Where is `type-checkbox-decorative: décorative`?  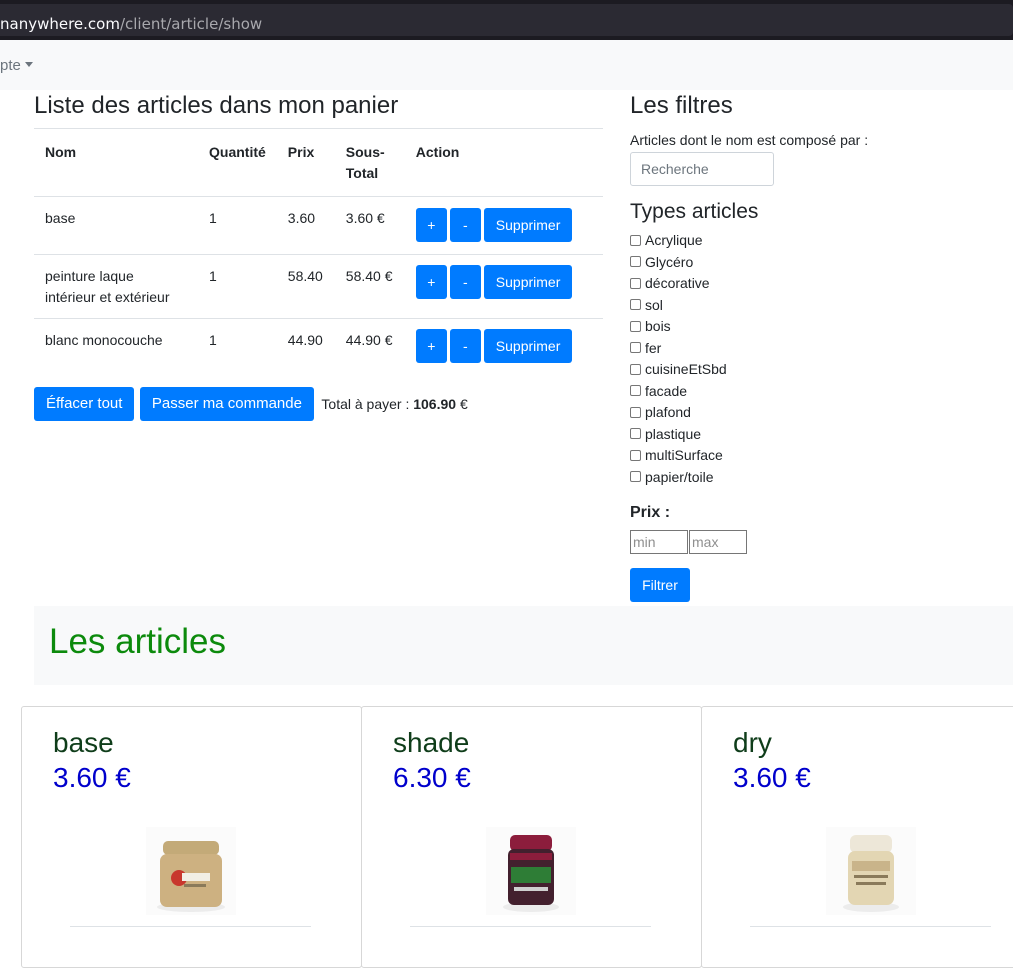
type-checkbox-decorative: décorative is located at coordinates (821, 284).